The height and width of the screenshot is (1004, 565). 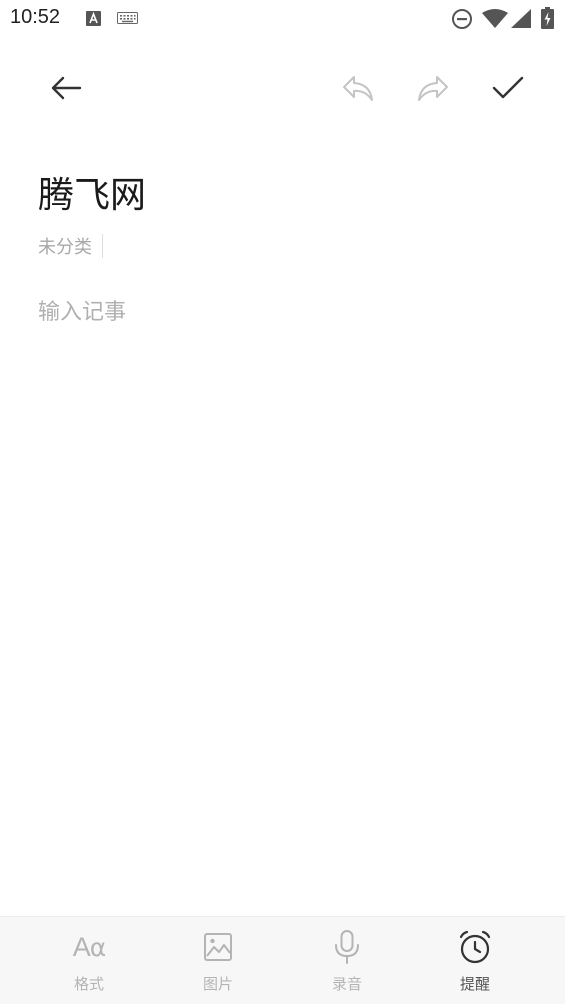 I want to click on undo-icon, so click(x=358, y=88).